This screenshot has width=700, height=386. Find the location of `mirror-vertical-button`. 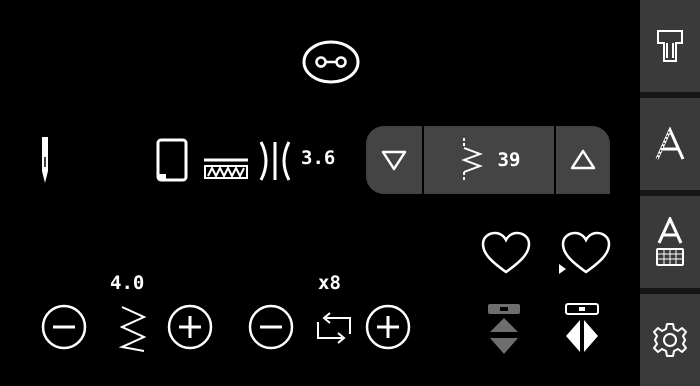

mirror-vertical-button is located at coordinates (504, 332).